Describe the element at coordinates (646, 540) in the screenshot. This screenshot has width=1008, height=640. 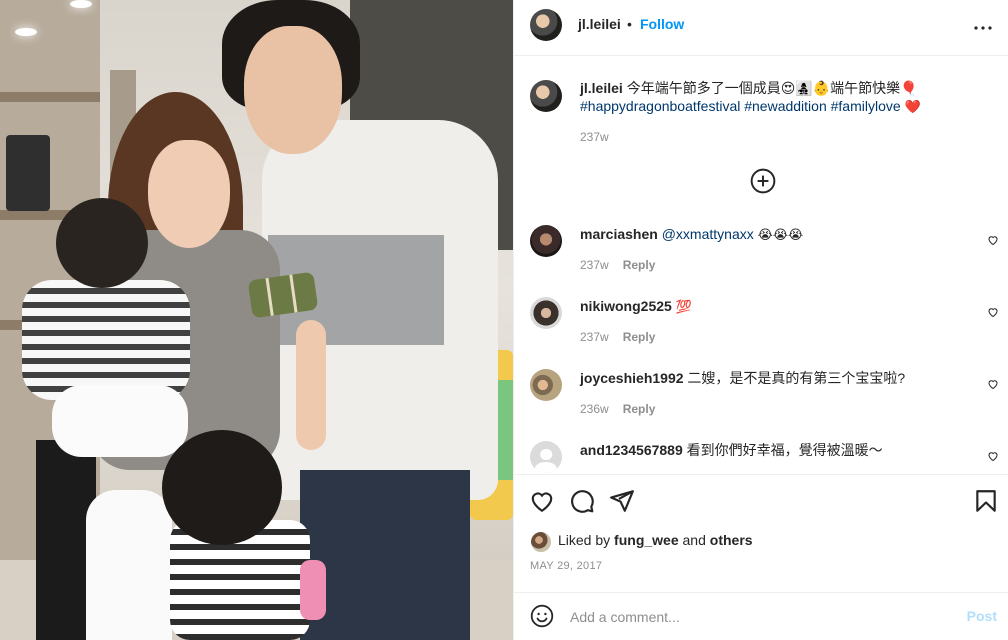
I see `liked-by-username: fung_wee` at that location.